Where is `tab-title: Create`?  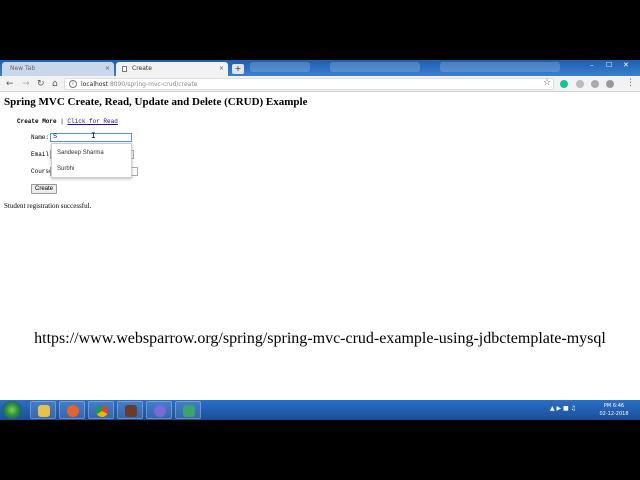 tab-title: Create is located at coordinates (142, 68).